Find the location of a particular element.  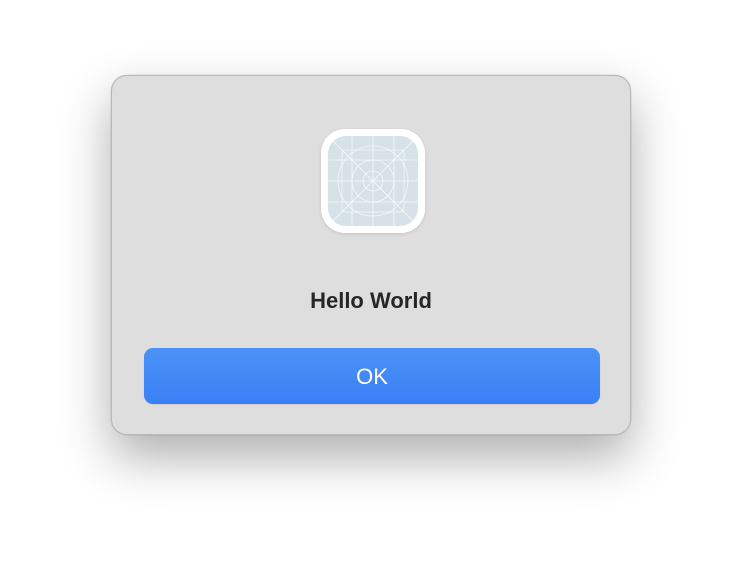

dialog-title: Hello World is located at coordinates (371, 300).